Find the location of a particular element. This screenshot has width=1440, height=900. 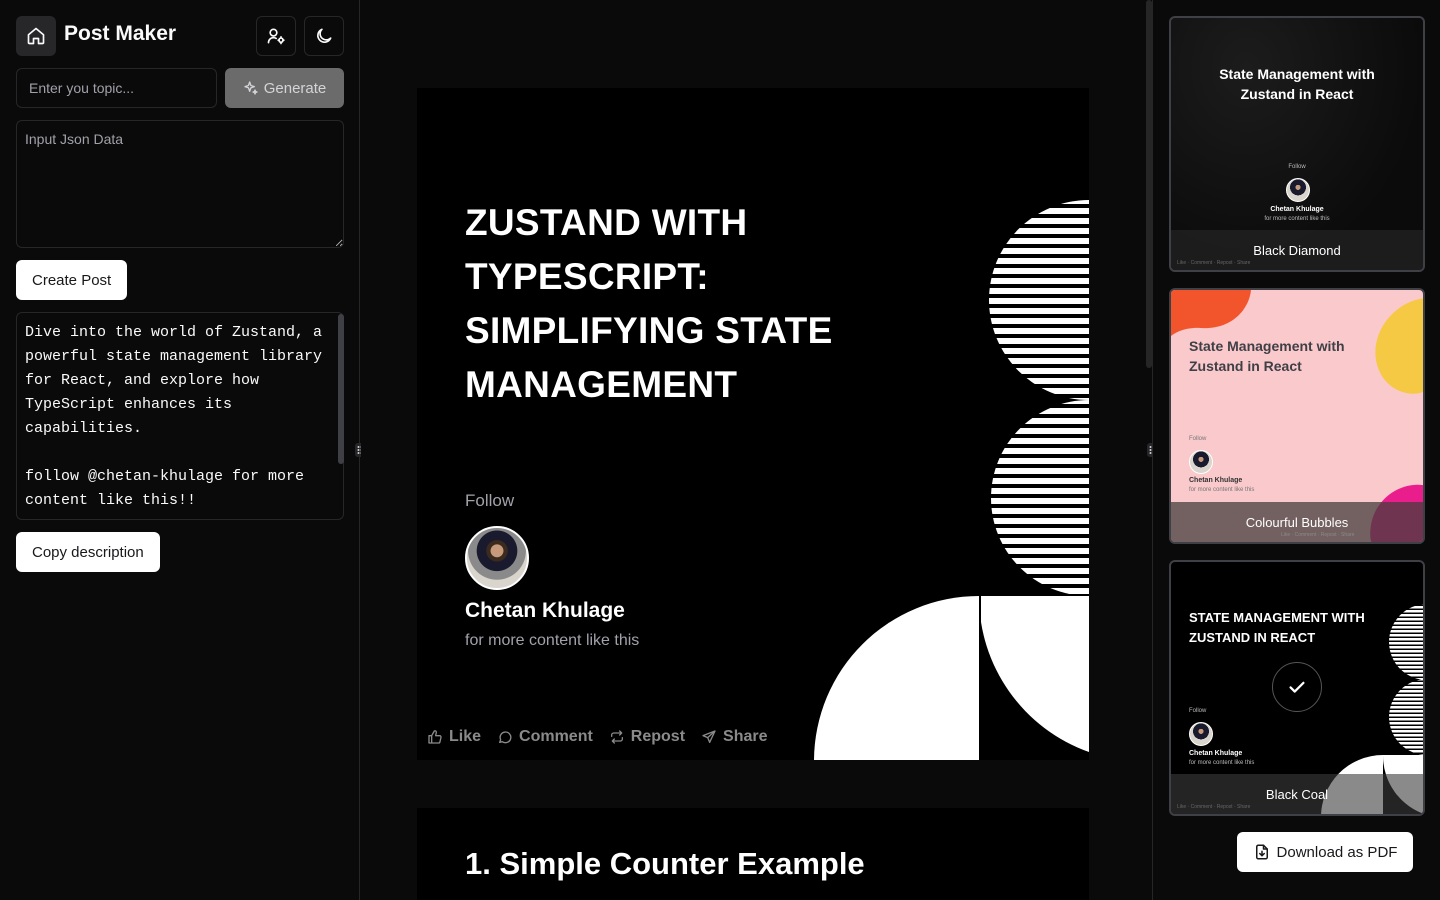

home-icon is located at coordinates (36, 36).